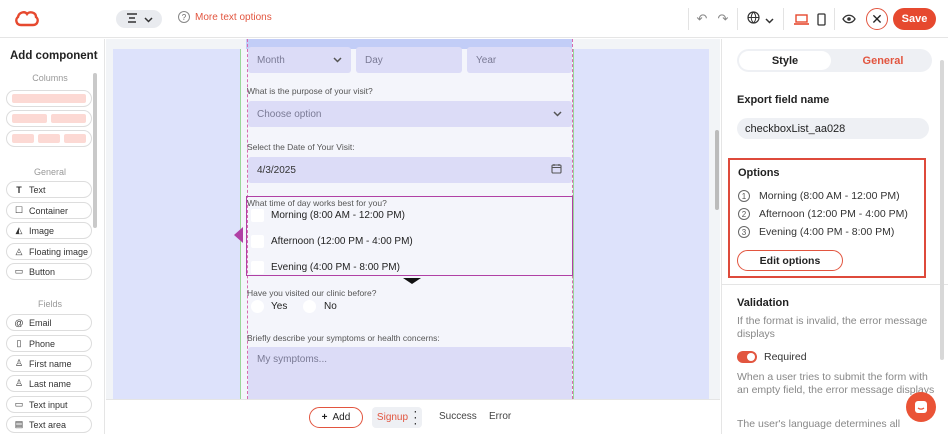  Describe the element at coordinates (409, 60) in the screenshot. I see `day-input: Day` at that location.